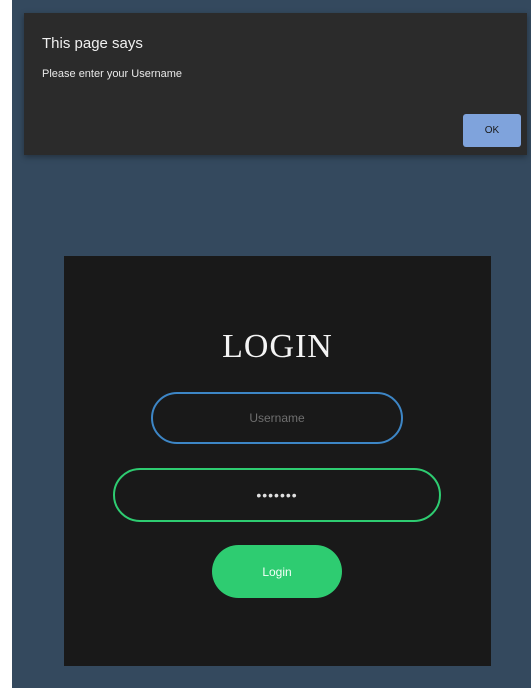 This screenshot has height=688, width=531. What do you see at coordinates (492, 130) in the screenshot?
I see `ok-button: OK` at bounding box center [492, 130].